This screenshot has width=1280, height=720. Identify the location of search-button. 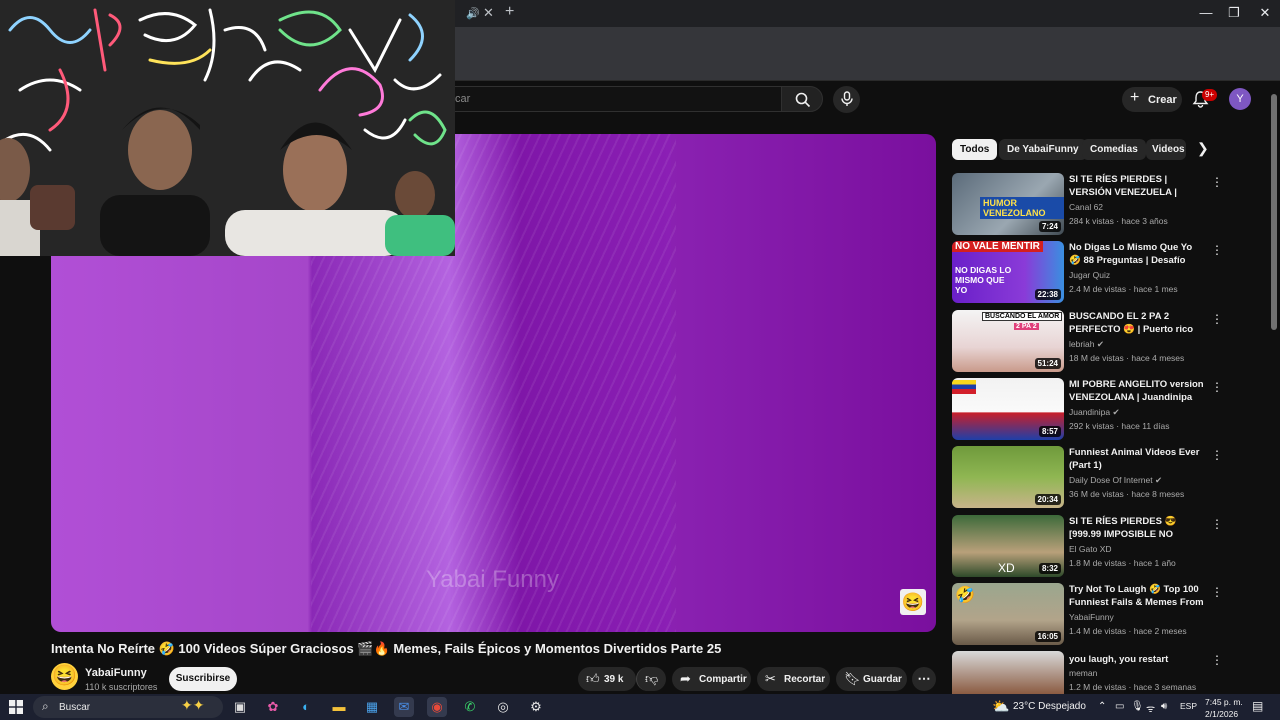
(802, 99).